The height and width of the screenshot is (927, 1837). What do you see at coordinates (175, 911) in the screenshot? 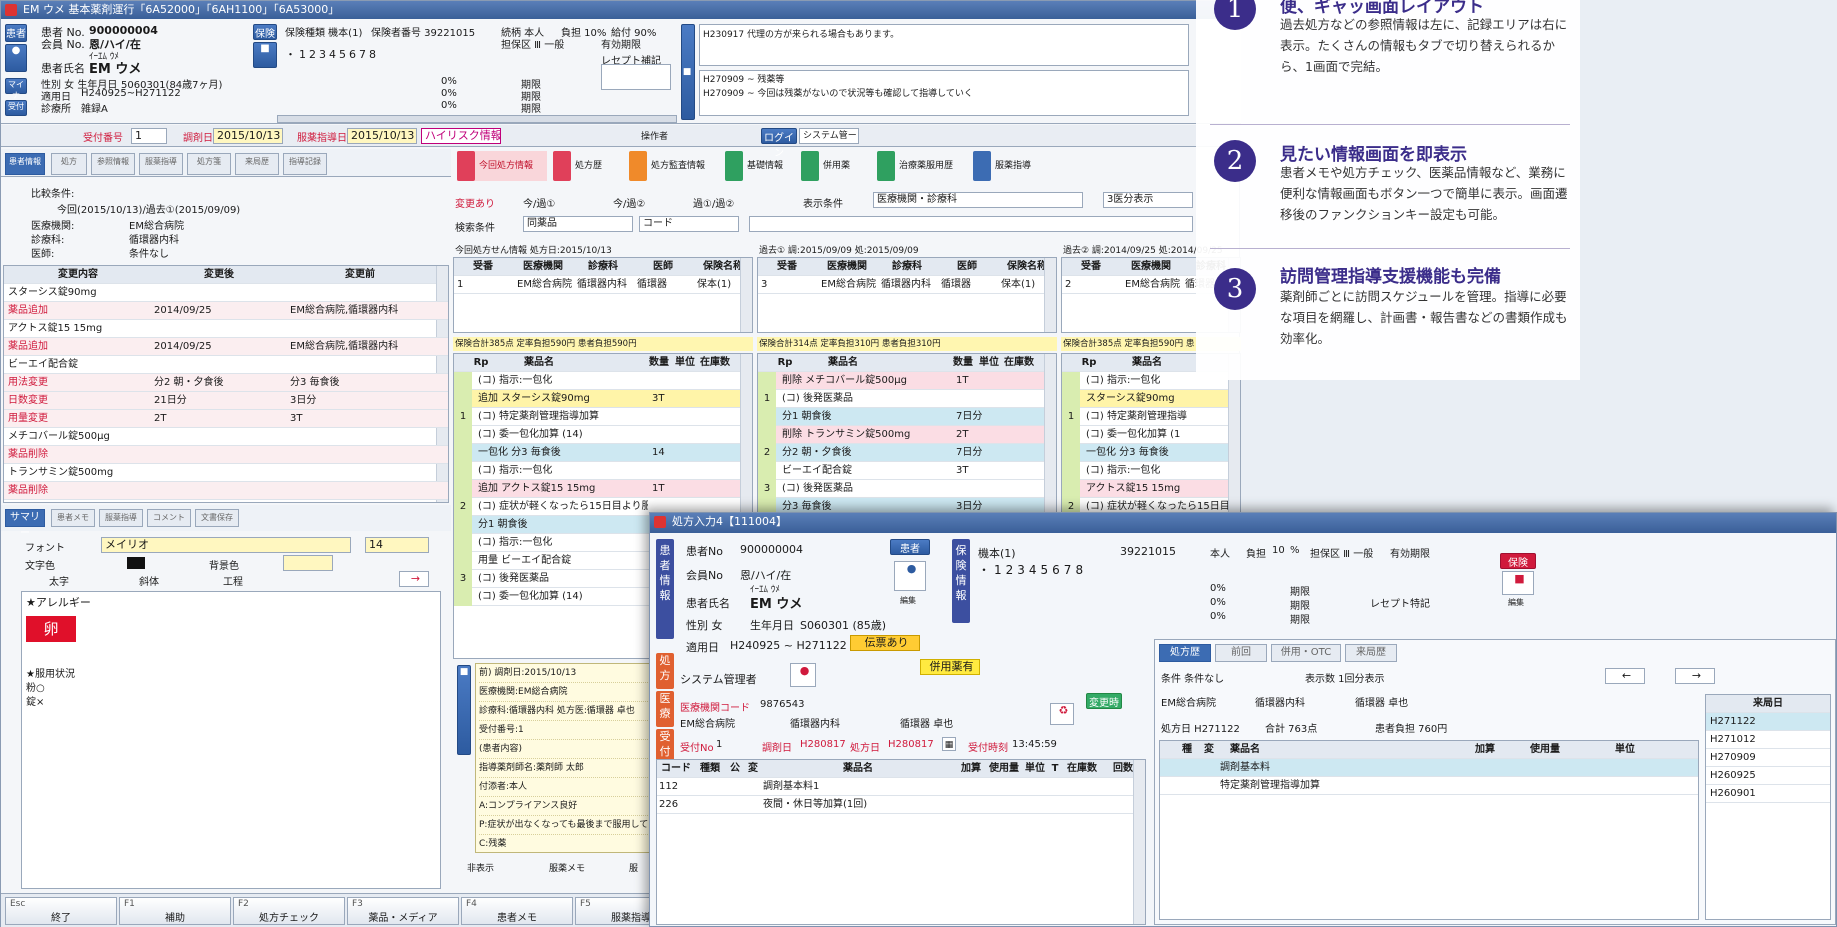
I see `function-key: F1 補助` at bounding box center [175, 911].